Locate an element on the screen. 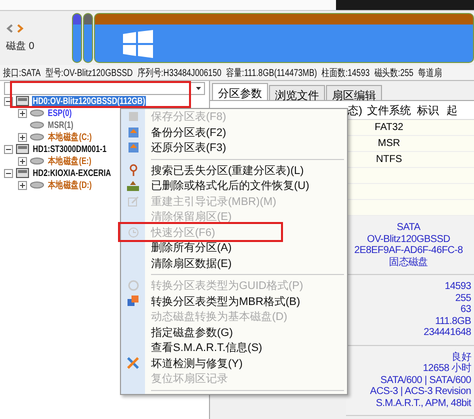 Image resolution: width=474 pixels, height=419 pixels. detail-value: SATA is located at coordinates (408, 228).